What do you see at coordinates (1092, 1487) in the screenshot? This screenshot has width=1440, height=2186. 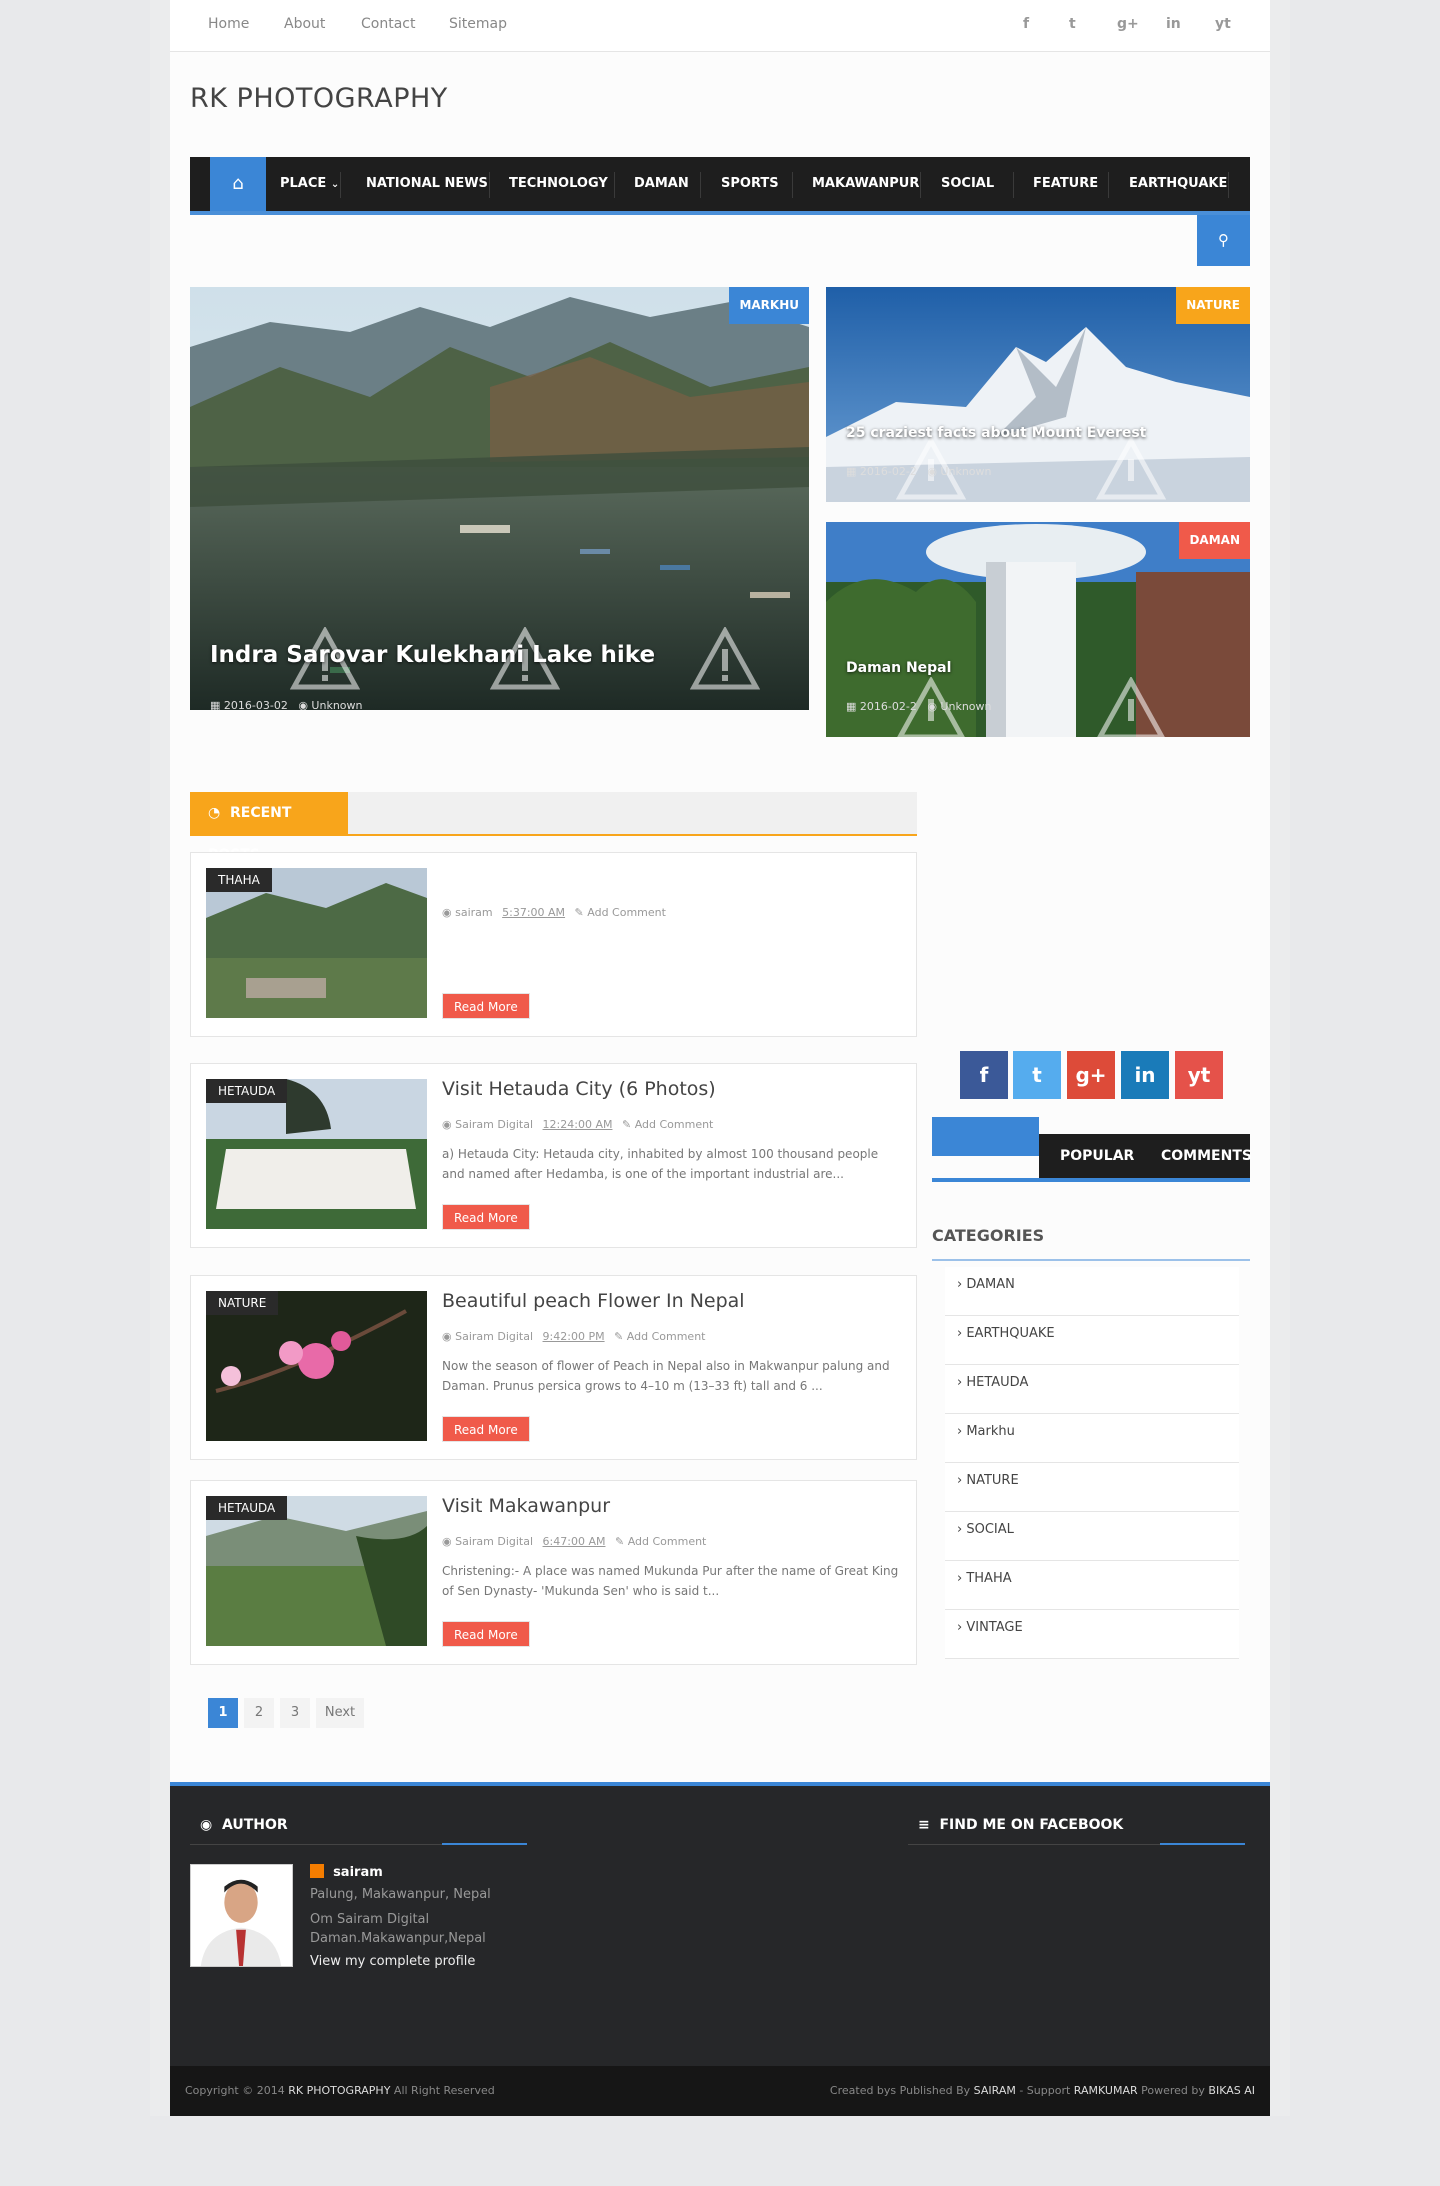 I see `category-link: › NATURE` at bounding box center [1092, 1487].